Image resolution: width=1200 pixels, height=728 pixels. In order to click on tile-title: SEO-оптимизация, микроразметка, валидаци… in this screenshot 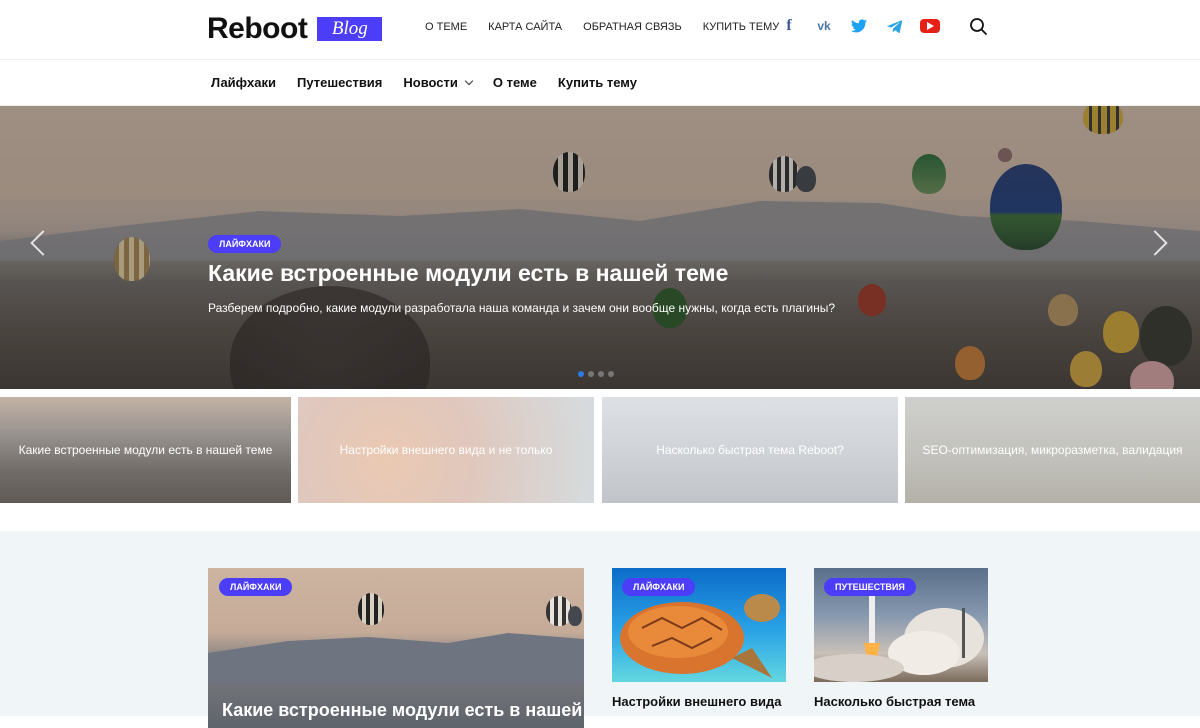, I will do `click(1052, 450)`.